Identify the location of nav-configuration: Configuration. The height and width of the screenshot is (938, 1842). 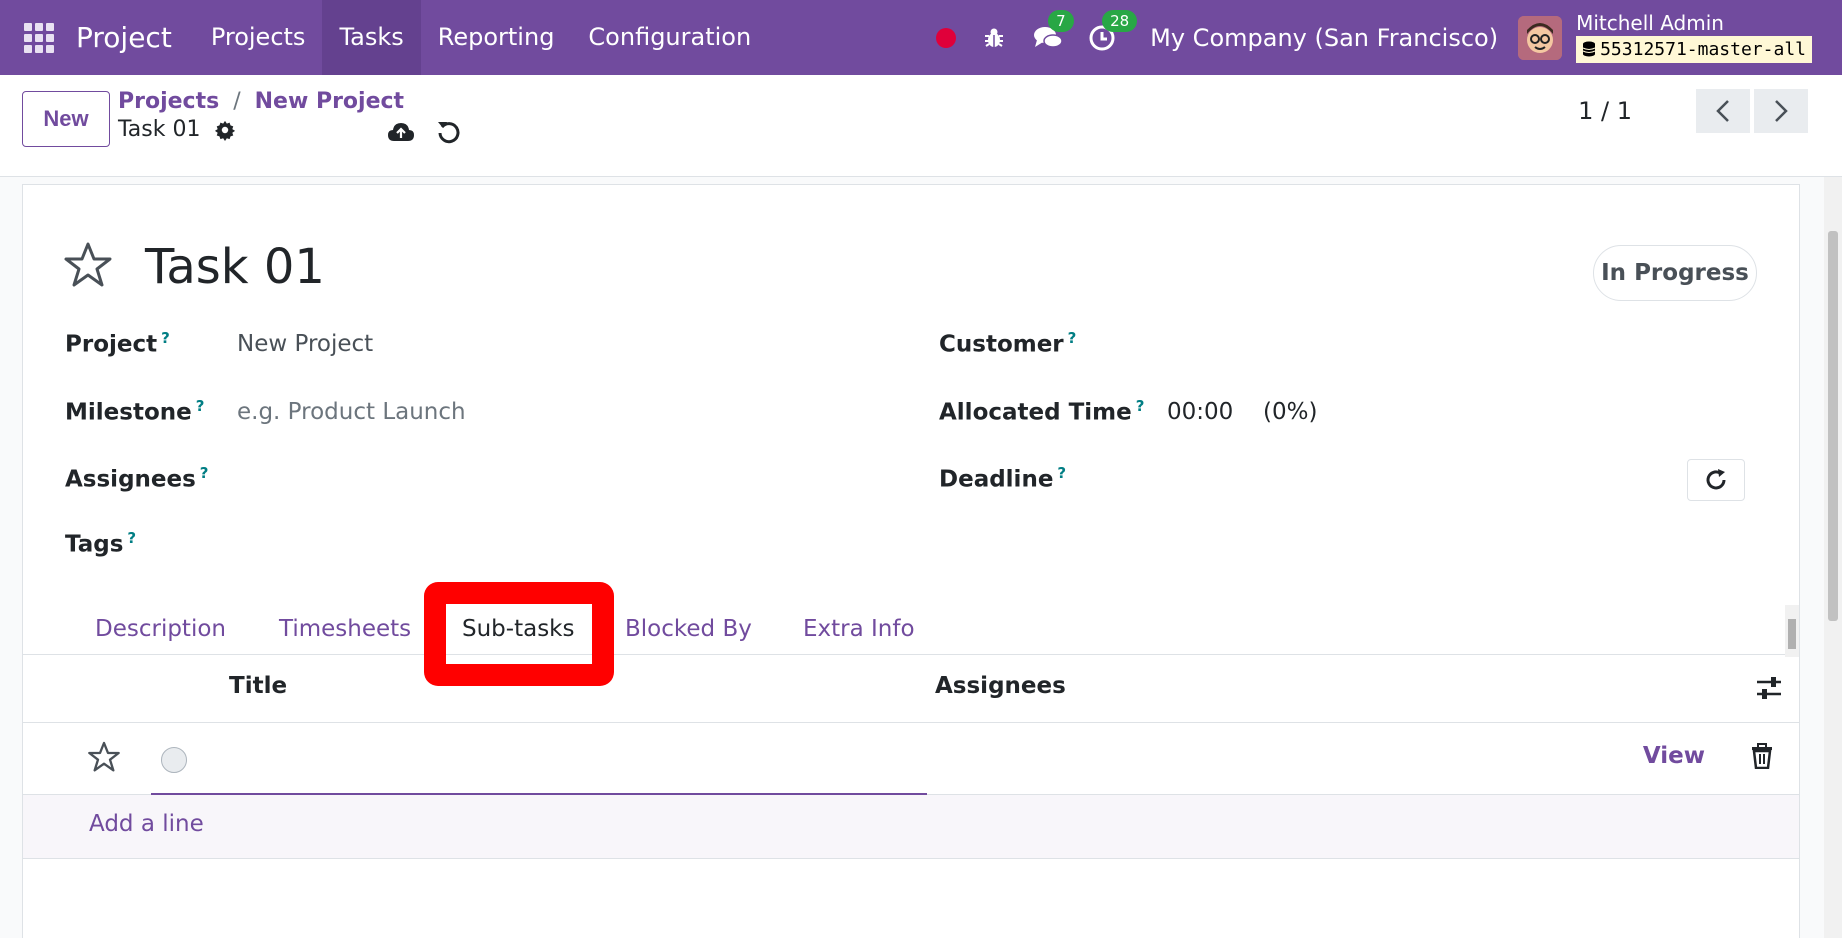
(669, 37).